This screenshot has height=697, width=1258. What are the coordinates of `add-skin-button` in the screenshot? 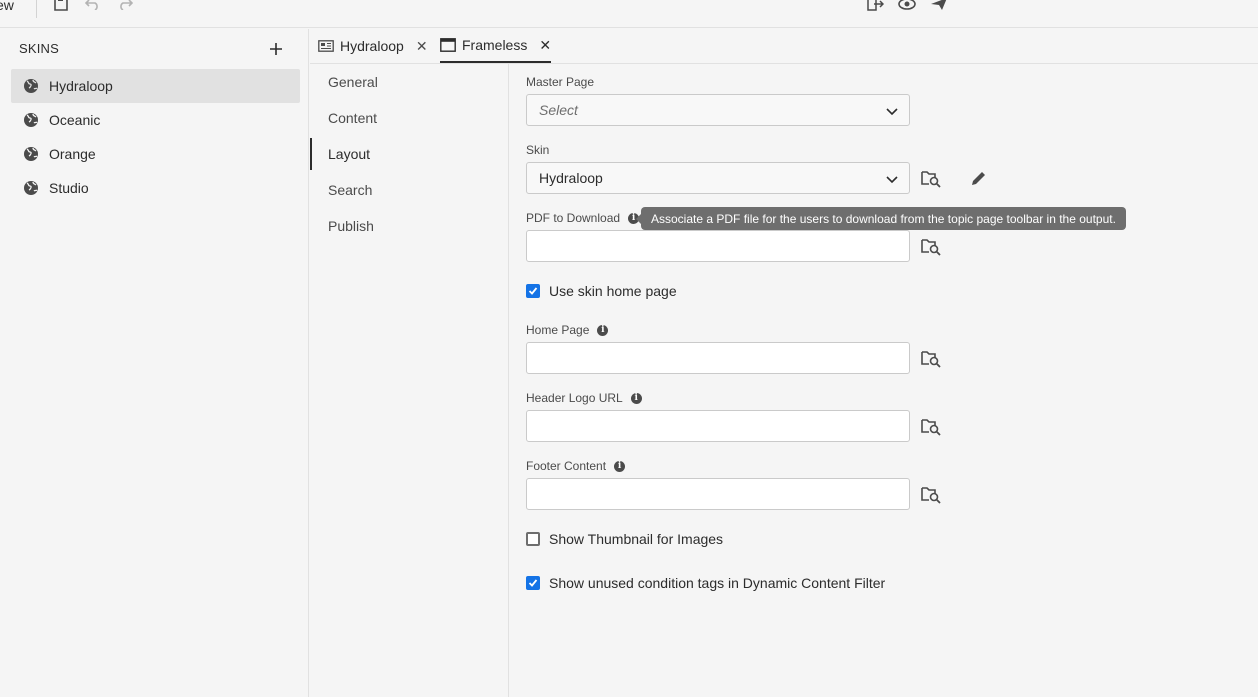 It's located at (276, 49).